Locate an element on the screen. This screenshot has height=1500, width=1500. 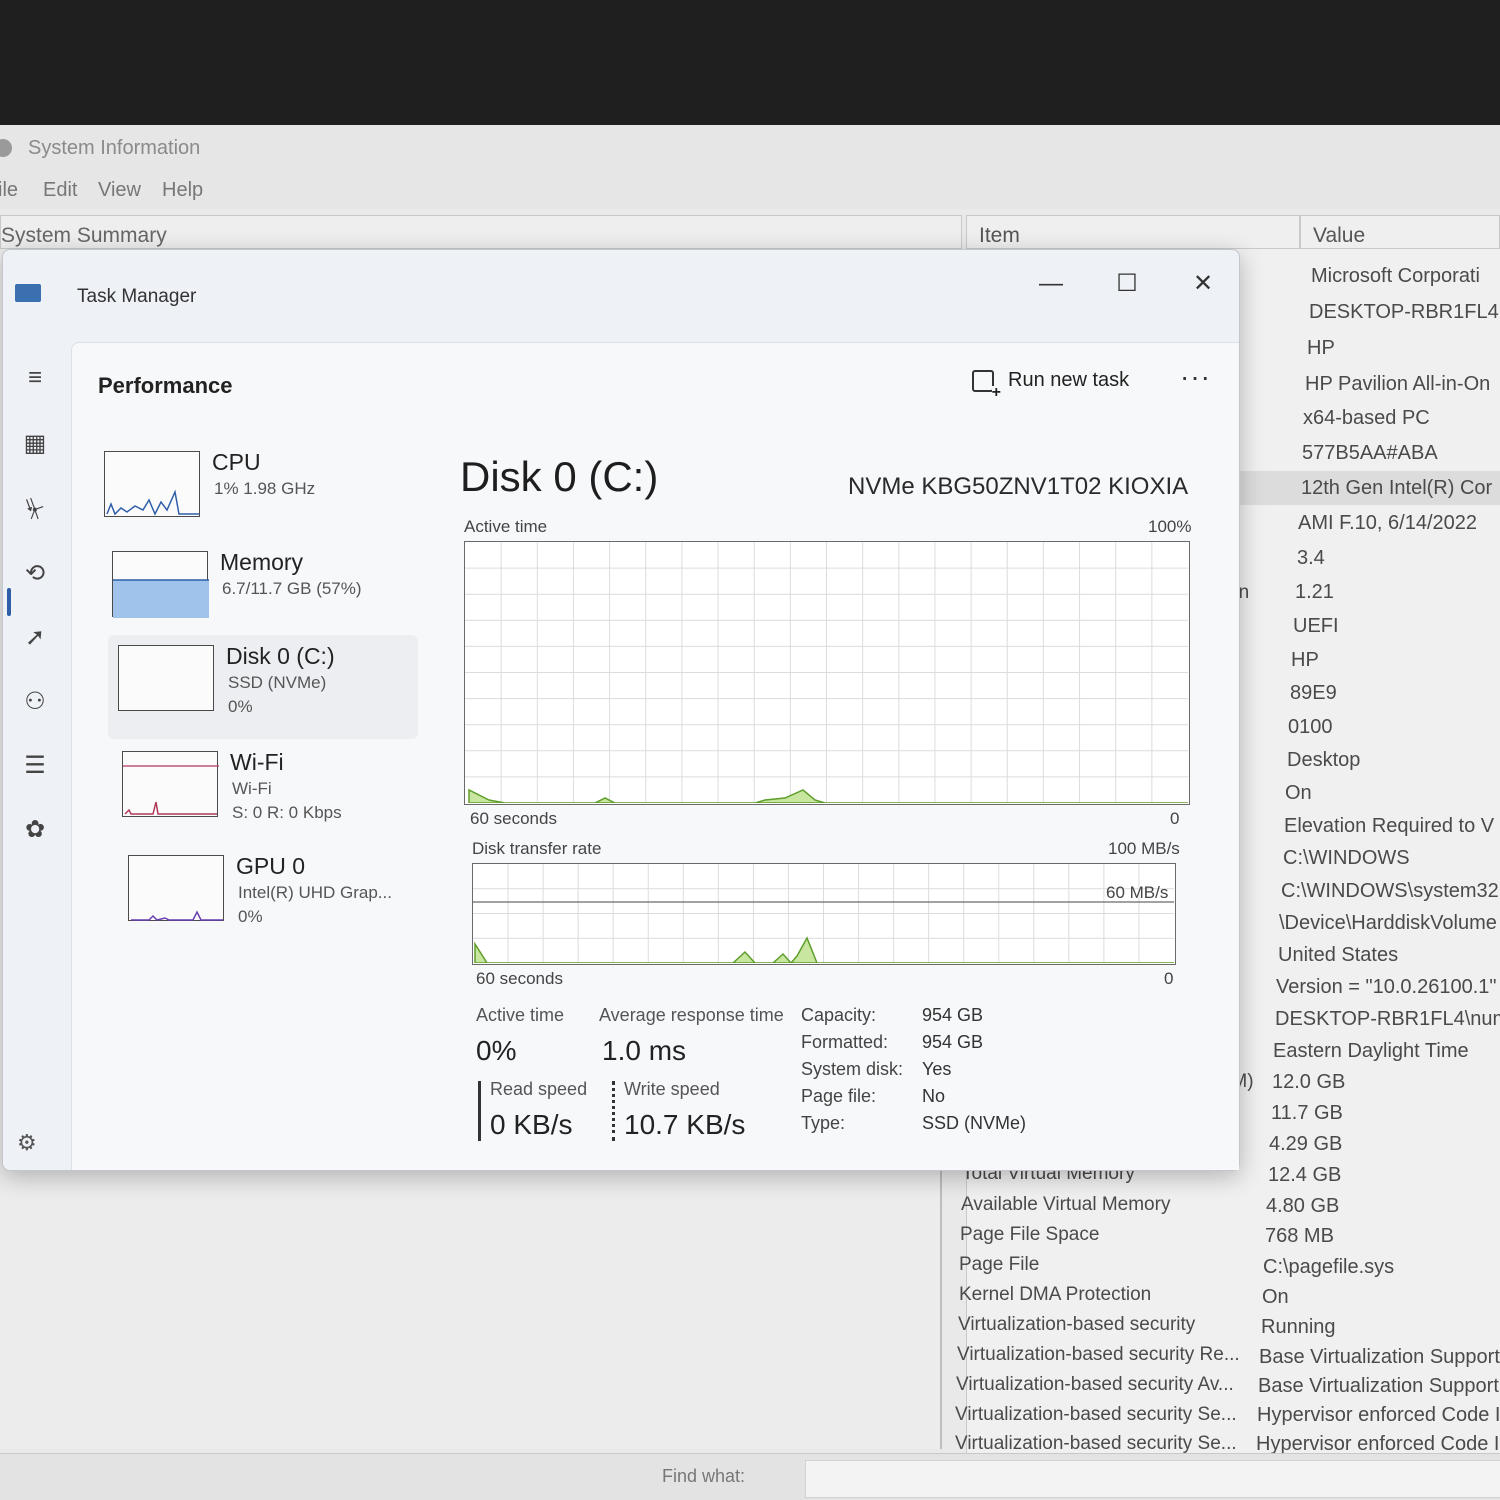
more-options-icon: ··· is located at coordinates (1195, 377).